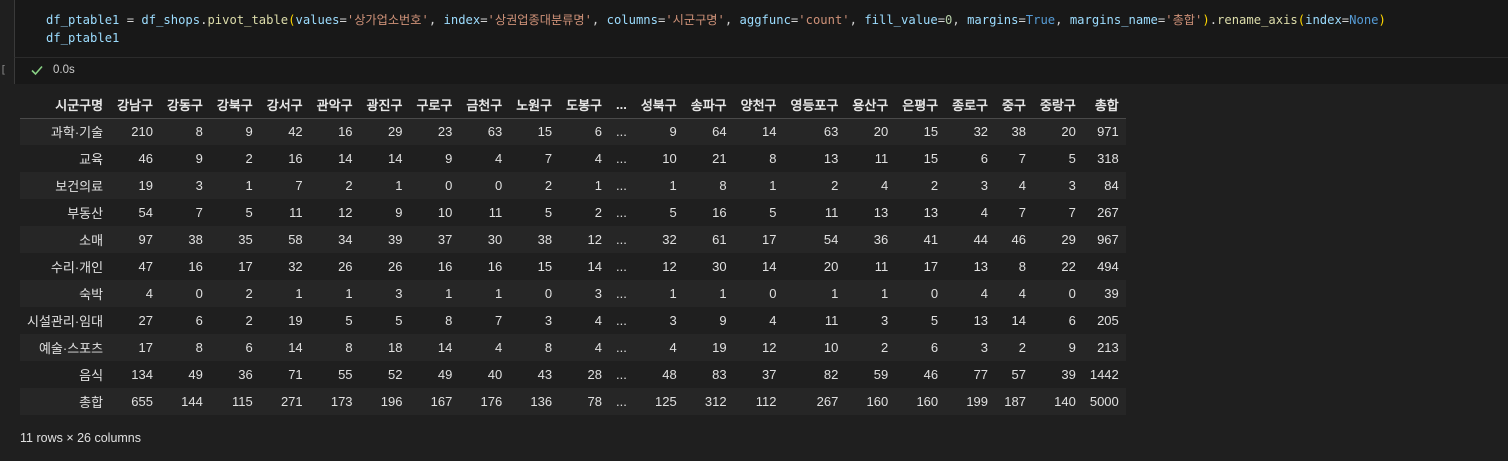 This screenshot has height=461, width=1508. What do you see at coordinates (65, 321) in the screenshot?
I see `row-index-label: 시설관리·임대` at bounding box center [65, 321].